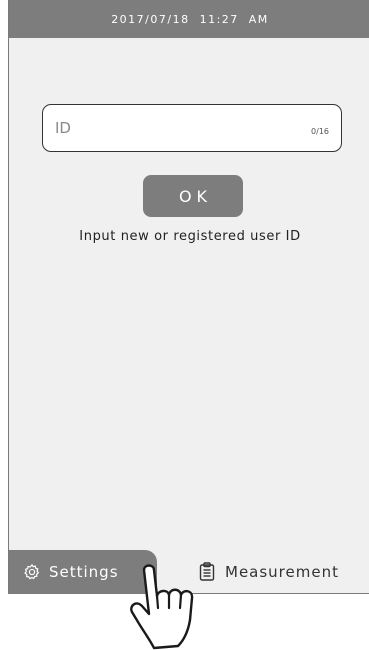 This screenshot has height=650, width=369. Describe the element at coordinates (320, 131) in the screenshot. I see `char-counter: 0/16` at that location.